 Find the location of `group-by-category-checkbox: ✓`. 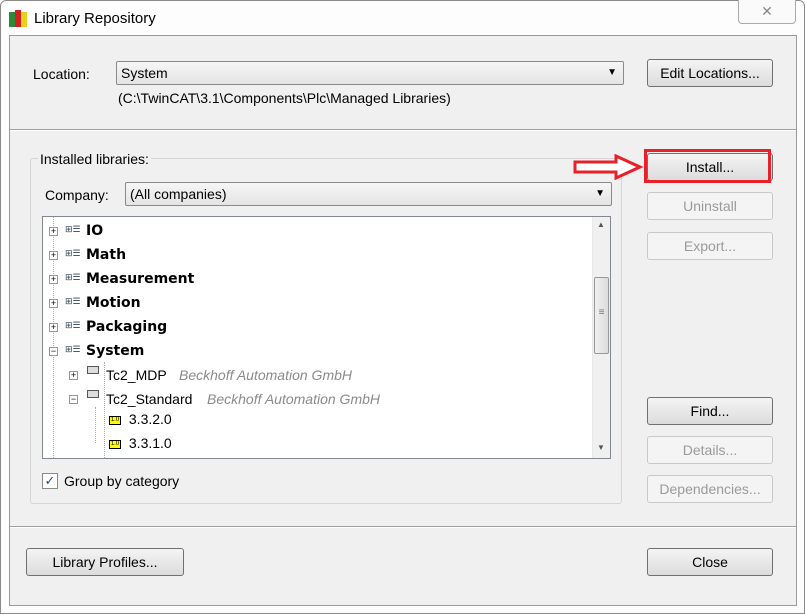

group-by-category-checkbox: ✓ is located at coordinates (50, 481).